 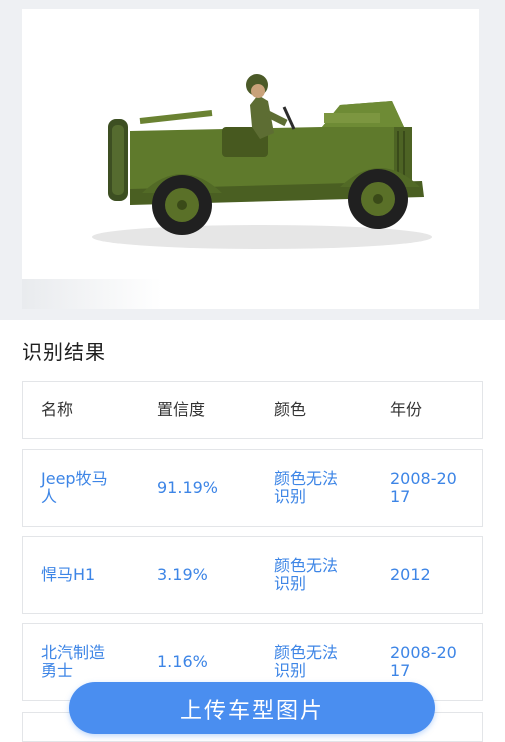 What do you see at coordinates (181, 409) in the screenshot?
I see `header-confidence: 置信度` at bounding box center [181, 409].